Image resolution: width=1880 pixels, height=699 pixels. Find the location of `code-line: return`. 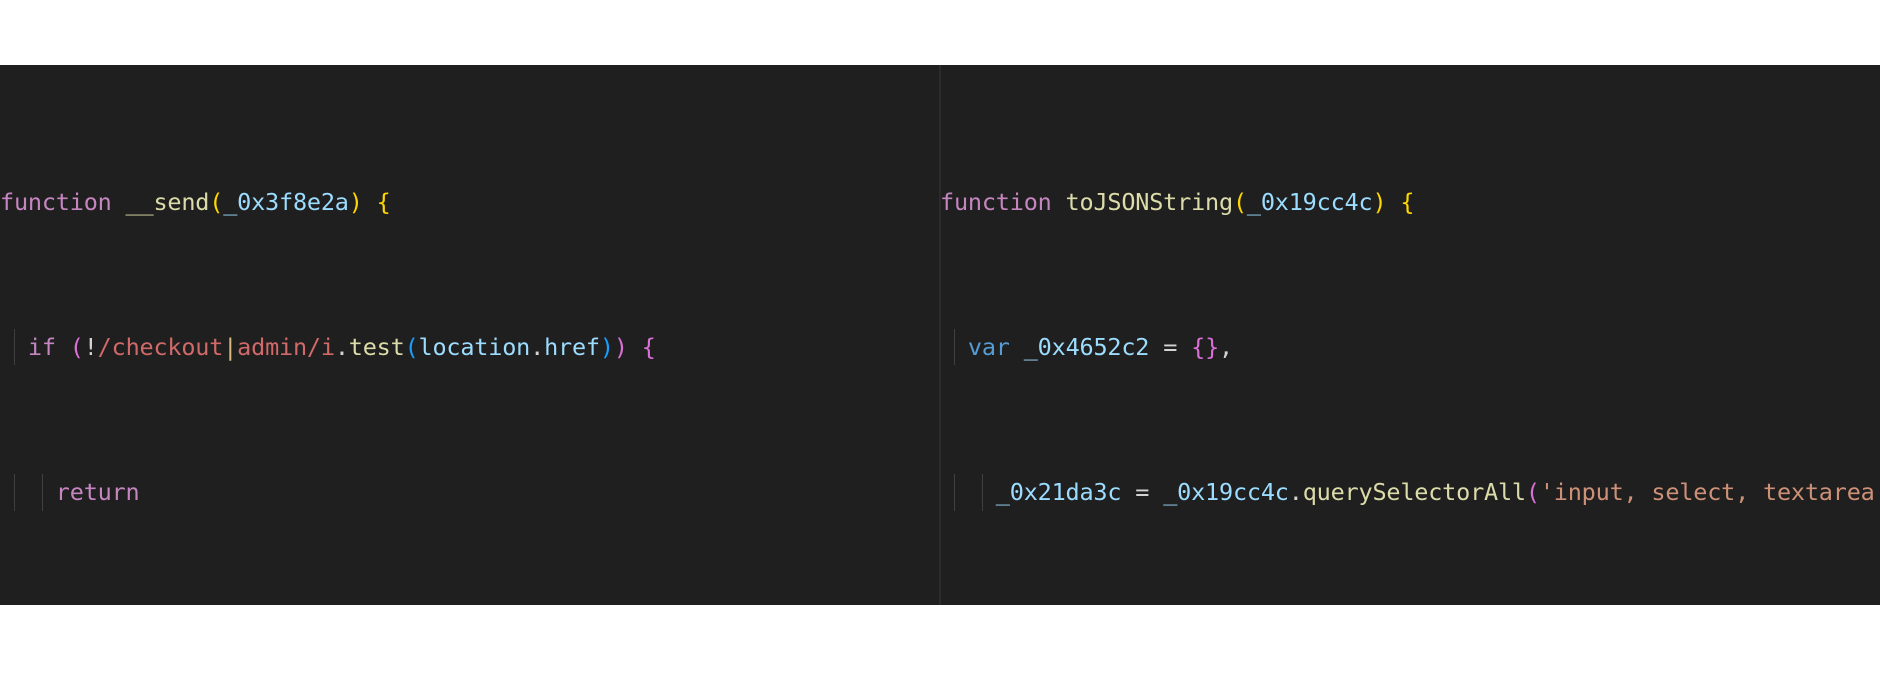

code-line: return is located at coordinates (470, 492).